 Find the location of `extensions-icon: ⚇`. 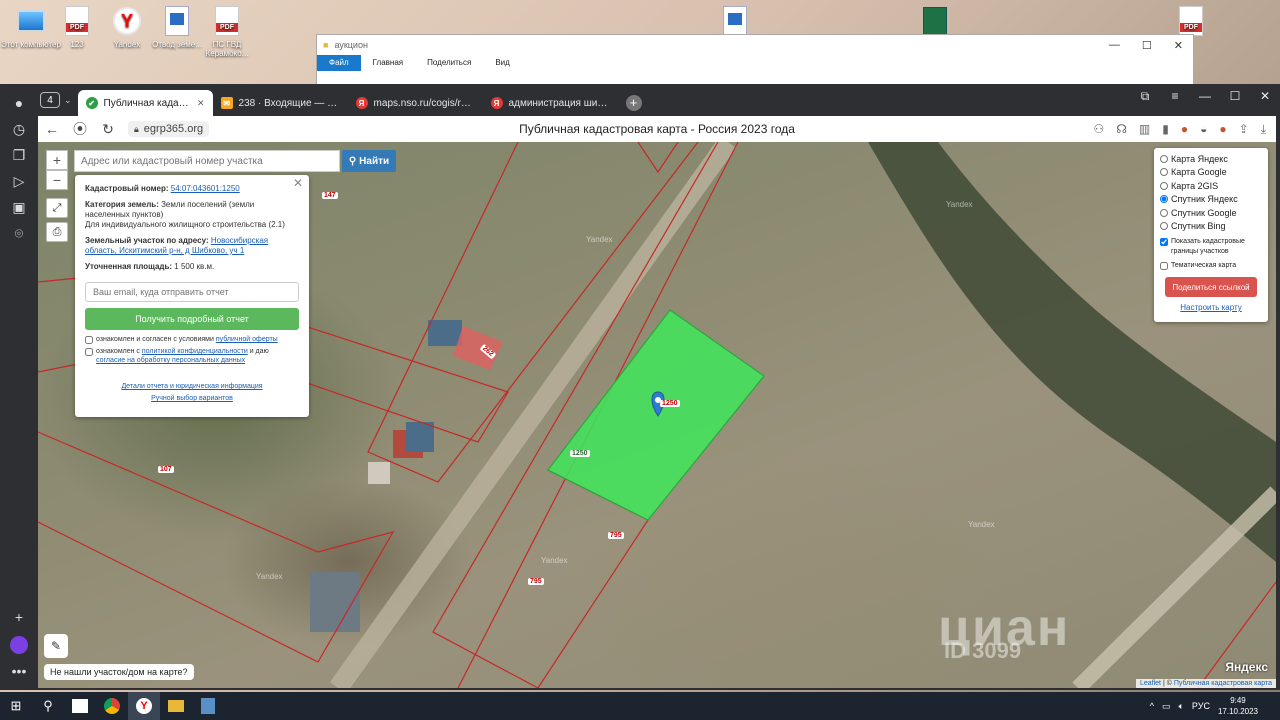

extensions-icon: ⚇ is located at coordinates (1098, 129).